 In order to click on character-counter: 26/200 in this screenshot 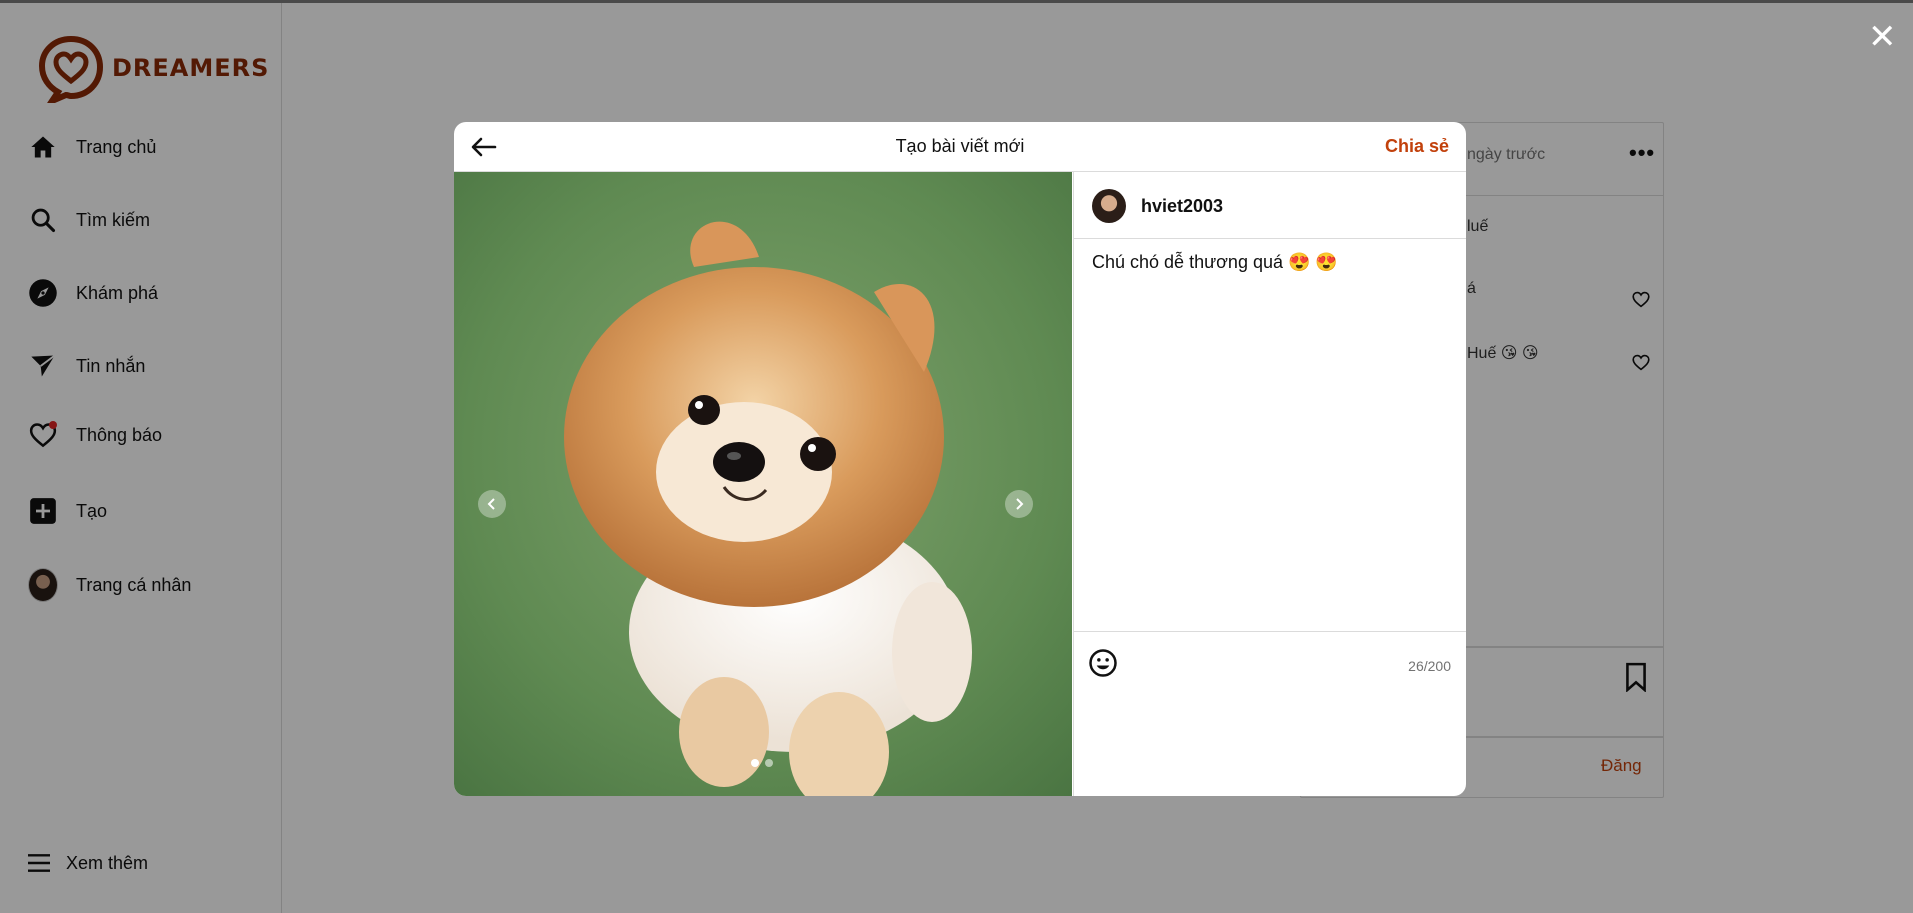, I will do `click(1429, 666)`.